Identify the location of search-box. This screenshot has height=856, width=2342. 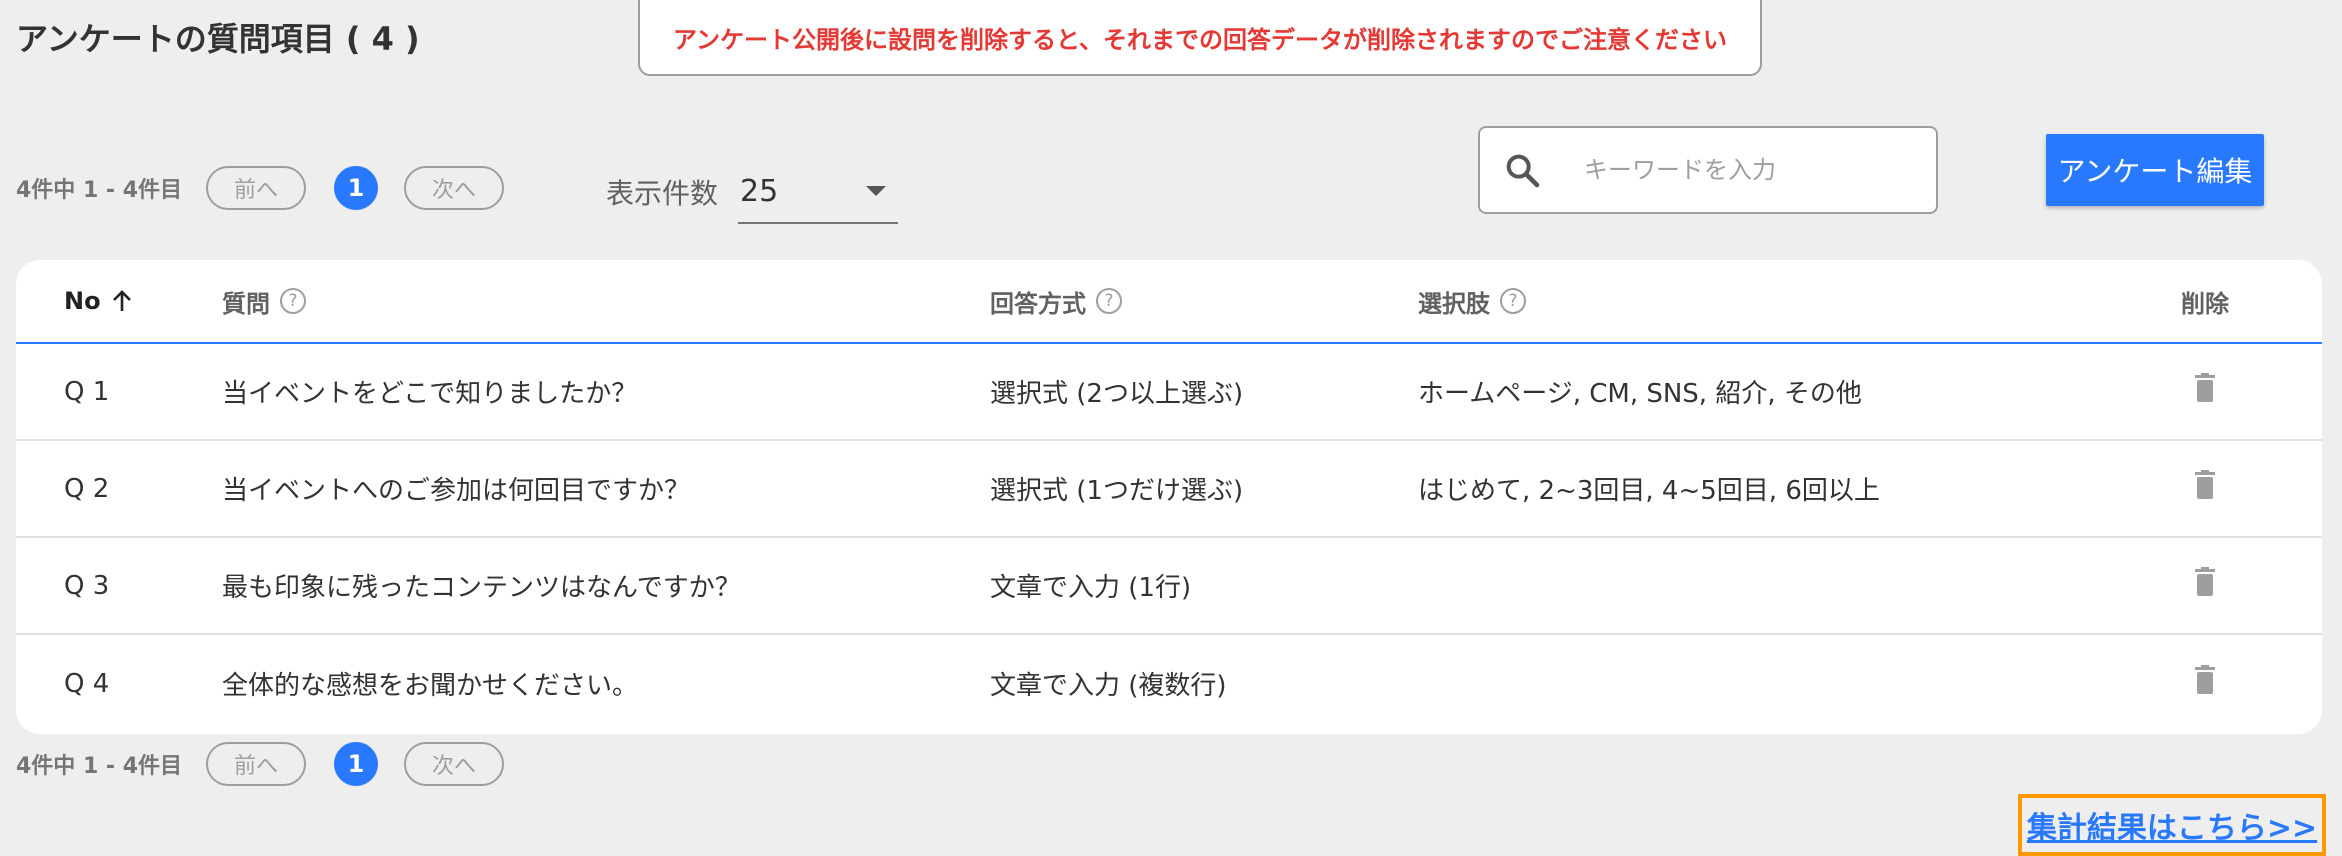
(1708, 170).